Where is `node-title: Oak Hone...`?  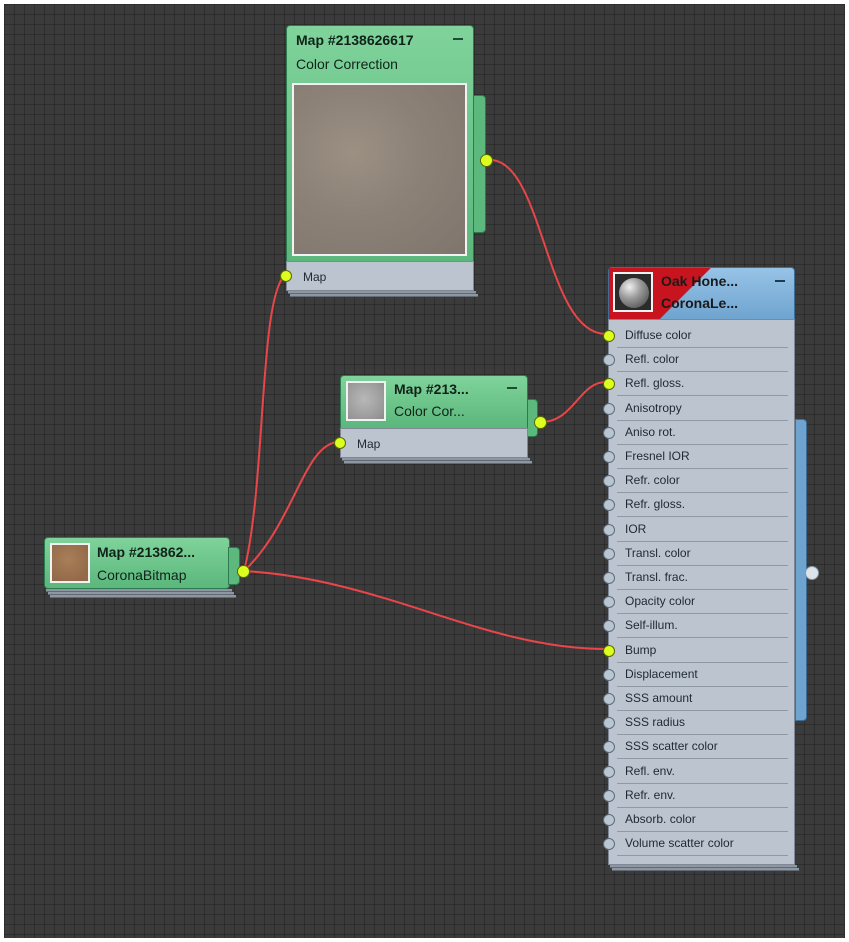
node-title: Oak Hone... is located at coordinates (700, 281).